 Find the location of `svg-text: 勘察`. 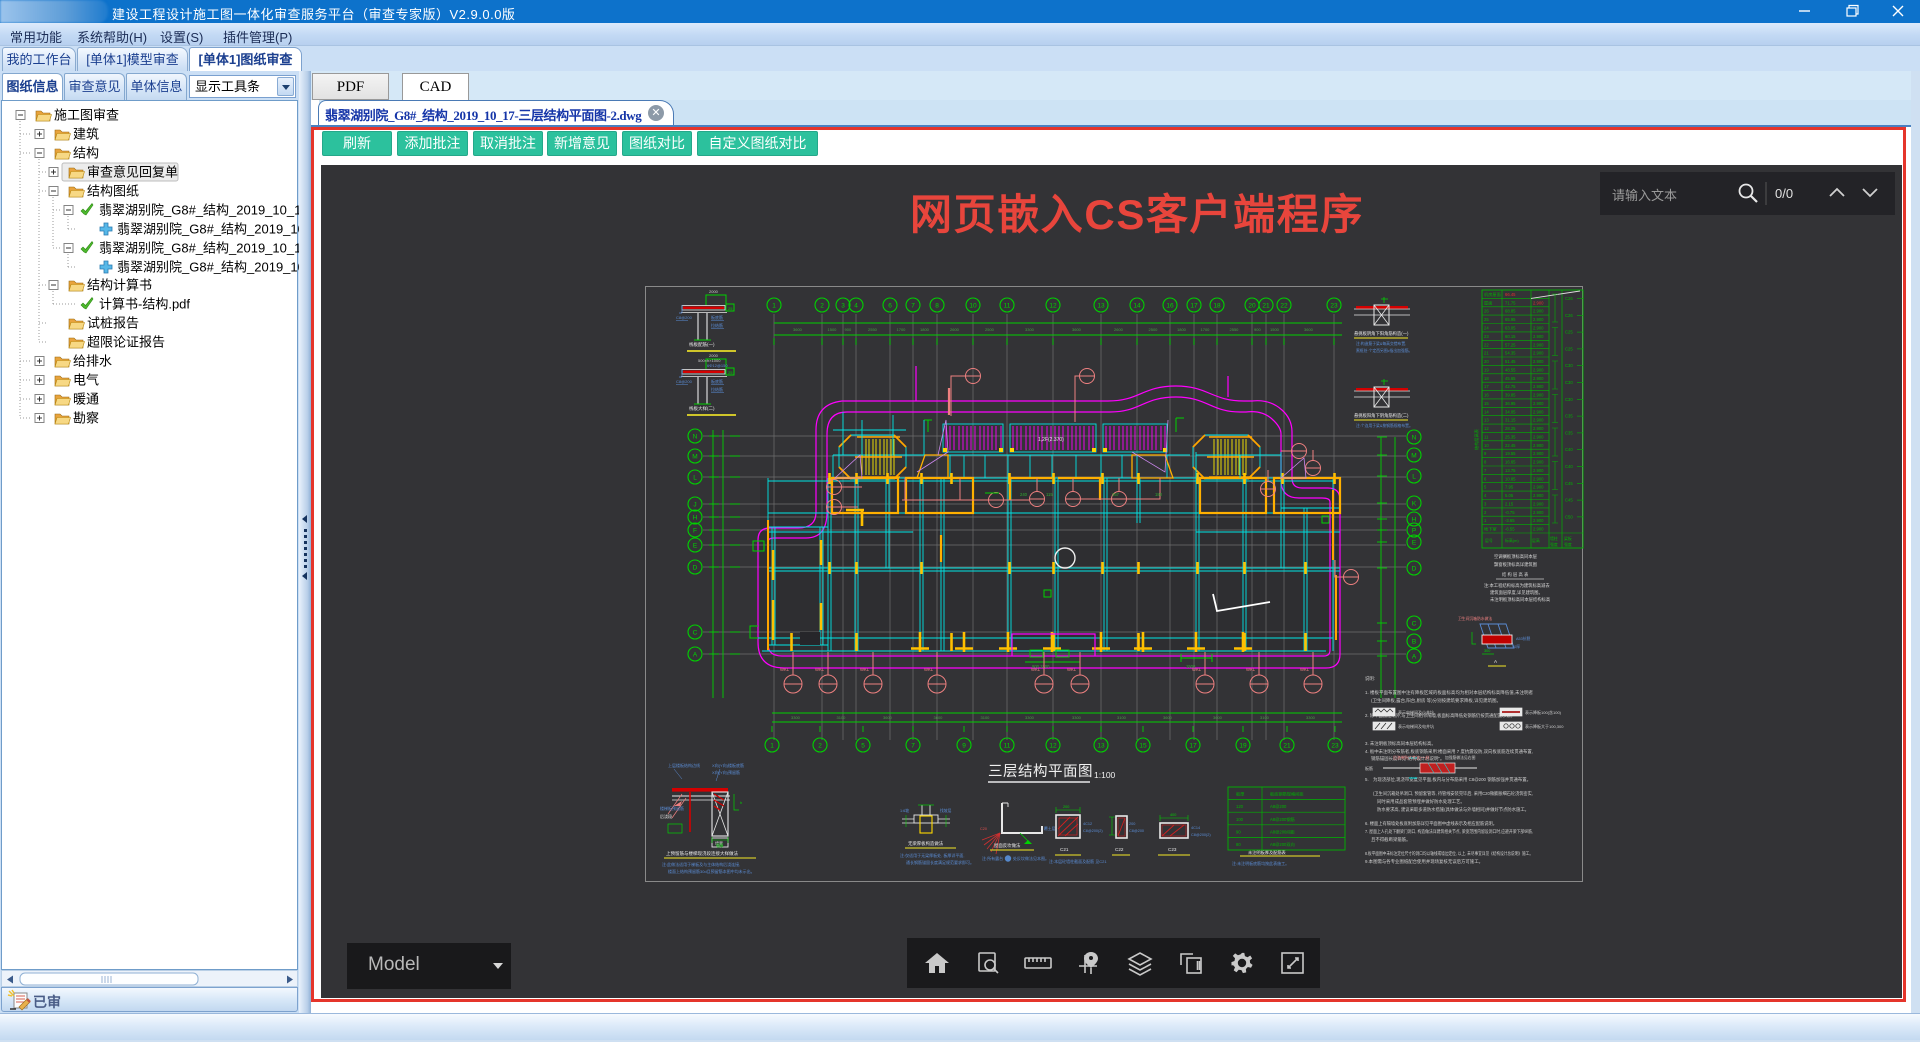

svg-text: 勘察 is located at coordinates (86, 418).